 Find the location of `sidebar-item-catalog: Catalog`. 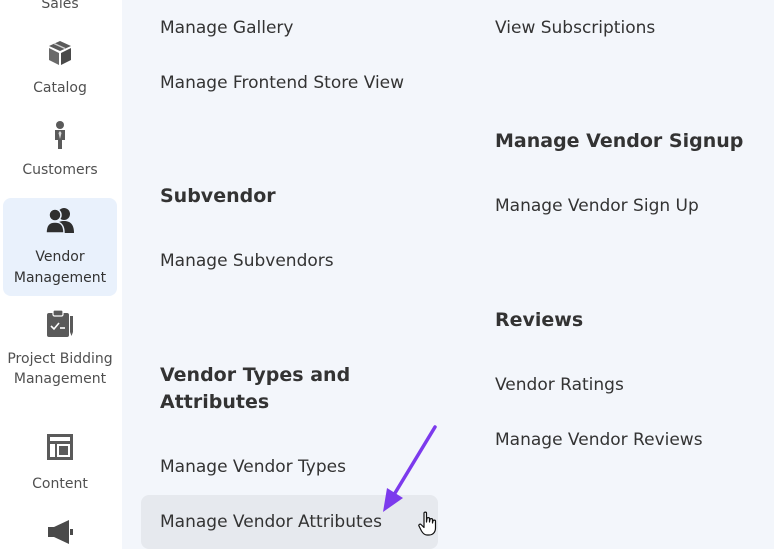

sidebar-item-catalog: Catalog is located at coordinates (60, 70).